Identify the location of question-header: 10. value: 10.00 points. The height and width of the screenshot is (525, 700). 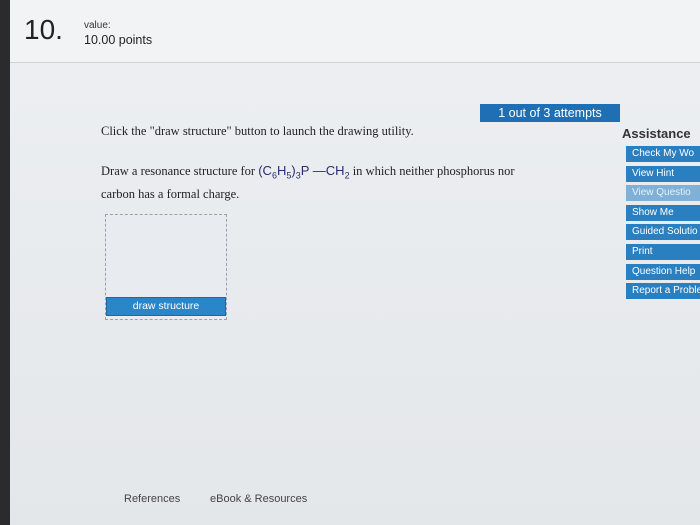
(355, 31).